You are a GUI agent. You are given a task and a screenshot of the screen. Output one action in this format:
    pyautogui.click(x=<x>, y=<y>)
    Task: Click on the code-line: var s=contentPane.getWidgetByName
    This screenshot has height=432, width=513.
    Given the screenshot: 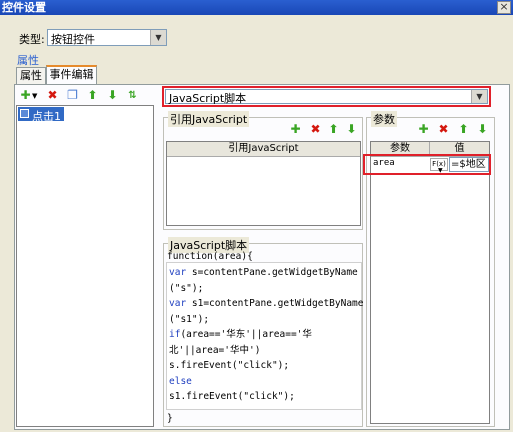 What is the action you would take?
    pyautogui.click(x=266, y=273)
    